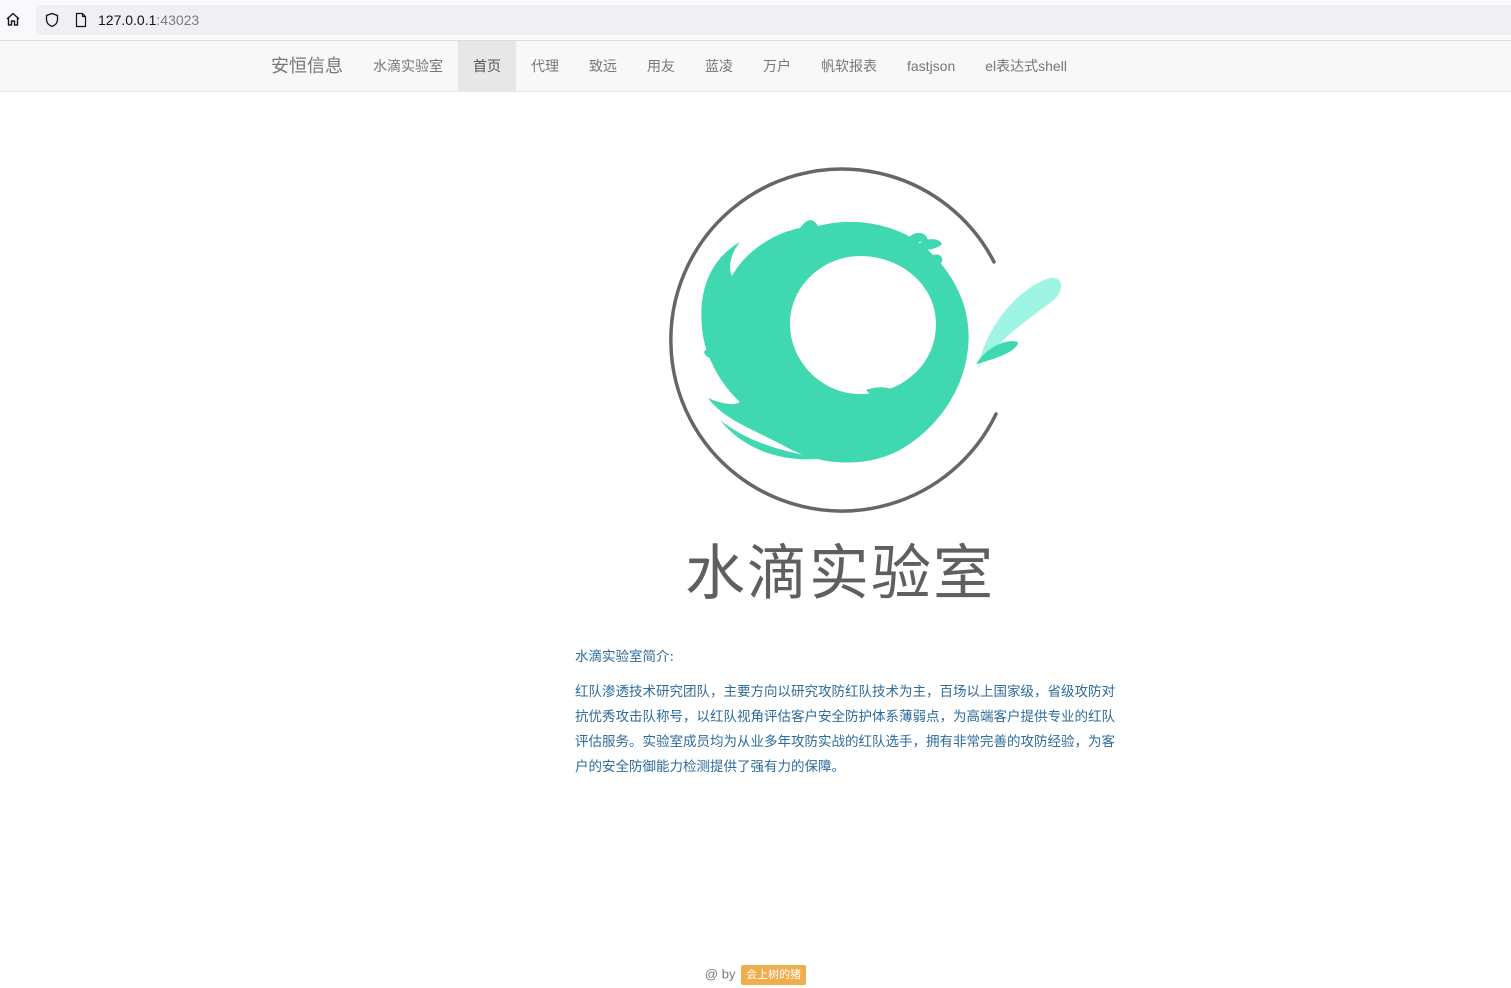 The image size is (1511, 988). What do you see at coordinates (603, 66) in the screenshot?
I see `nav-item-seeyon: 致远` at bounding box center [603, 66].